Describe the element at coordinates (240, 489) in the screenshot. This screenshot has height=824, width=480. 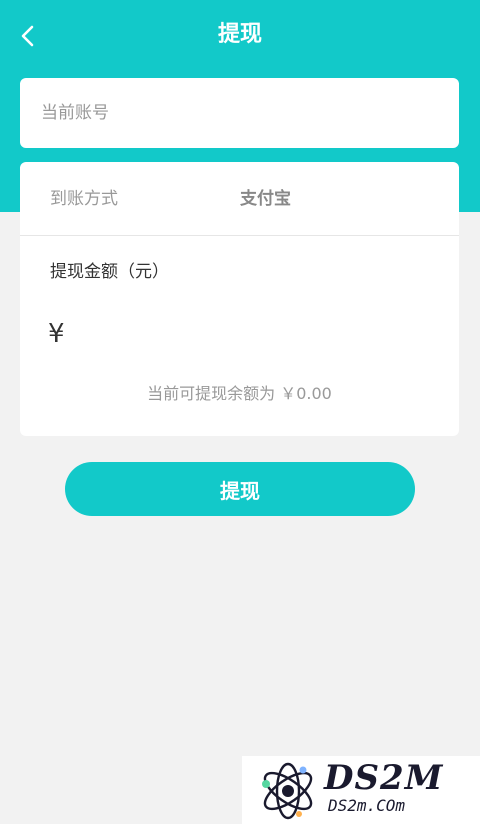
I see `withdraw-button: 提现` at that location.